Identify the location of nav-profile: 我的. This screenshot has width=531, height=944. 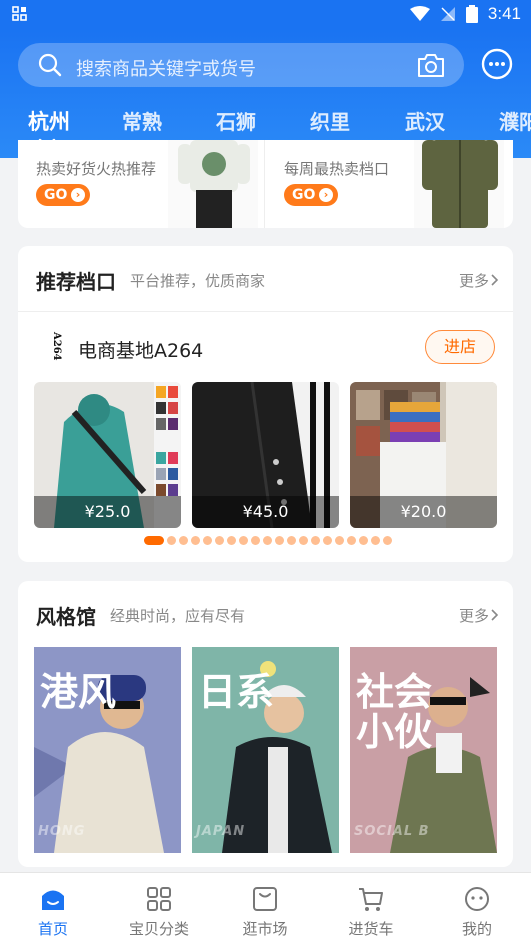
(477, 908).